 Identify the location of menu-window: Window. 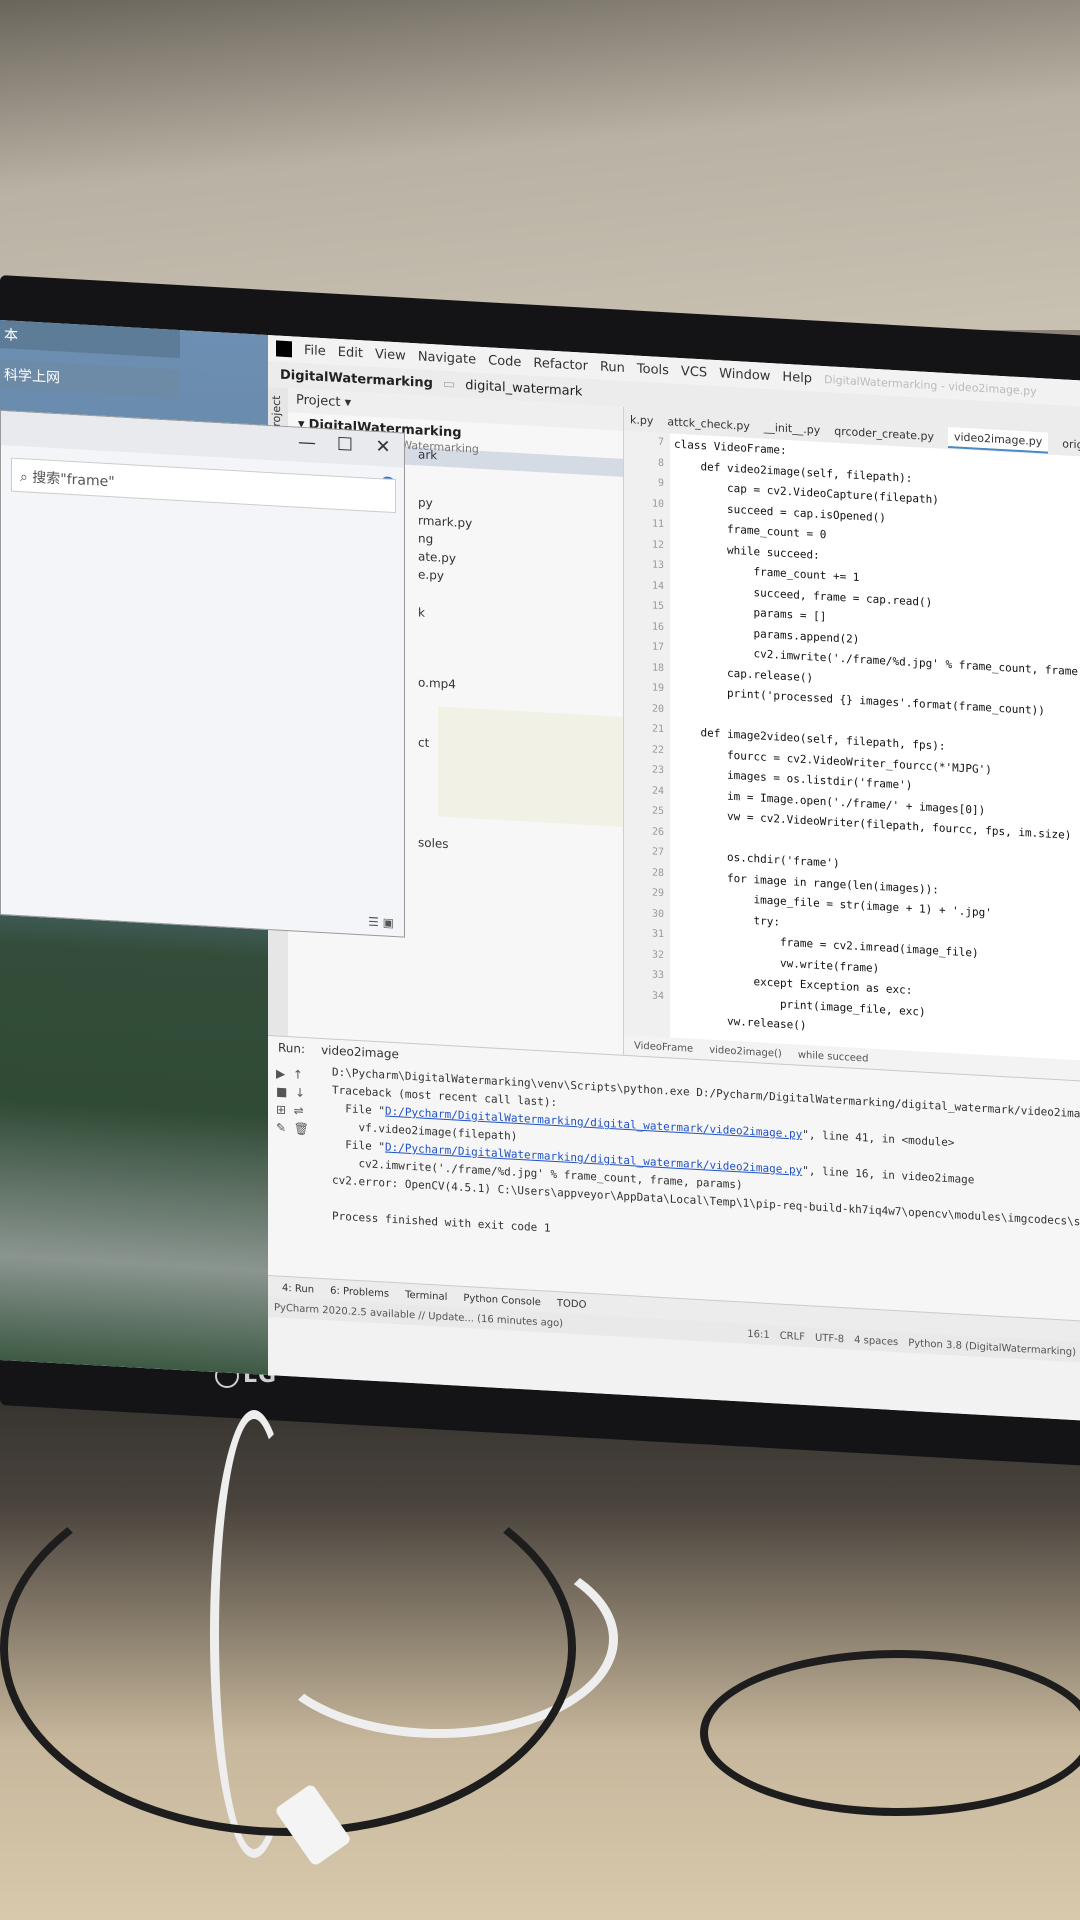
(744, 375).